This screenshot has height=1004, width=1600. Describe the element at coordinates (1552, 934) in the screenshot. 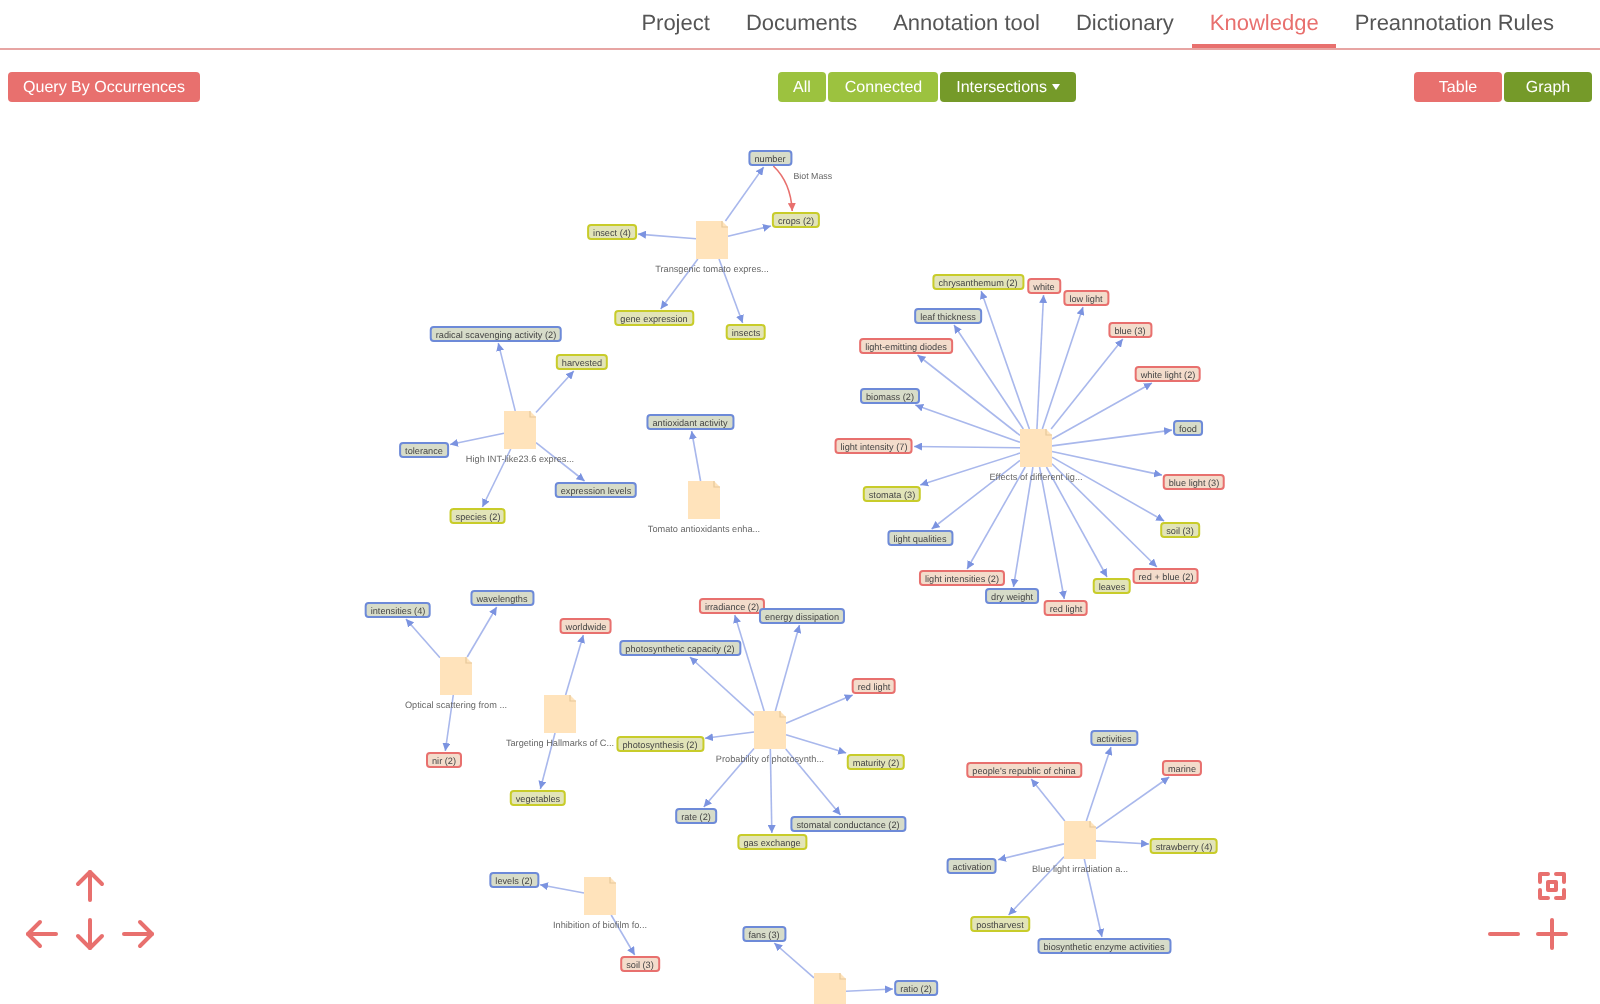

I see `zoom-in-icon` at that location.